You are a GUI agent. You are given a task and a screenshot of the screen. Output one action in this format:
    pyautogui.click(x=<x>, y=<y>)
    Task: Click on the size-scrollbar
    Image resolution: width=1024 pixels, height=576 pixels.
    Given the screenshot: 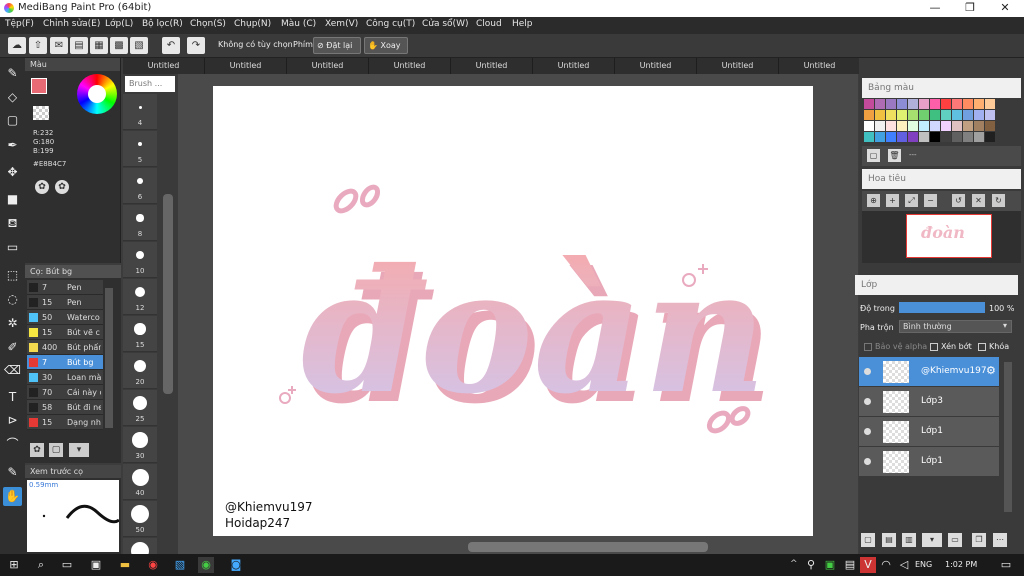 What is the action you would take?
    pyautogui.click(x=168, y=294)
    